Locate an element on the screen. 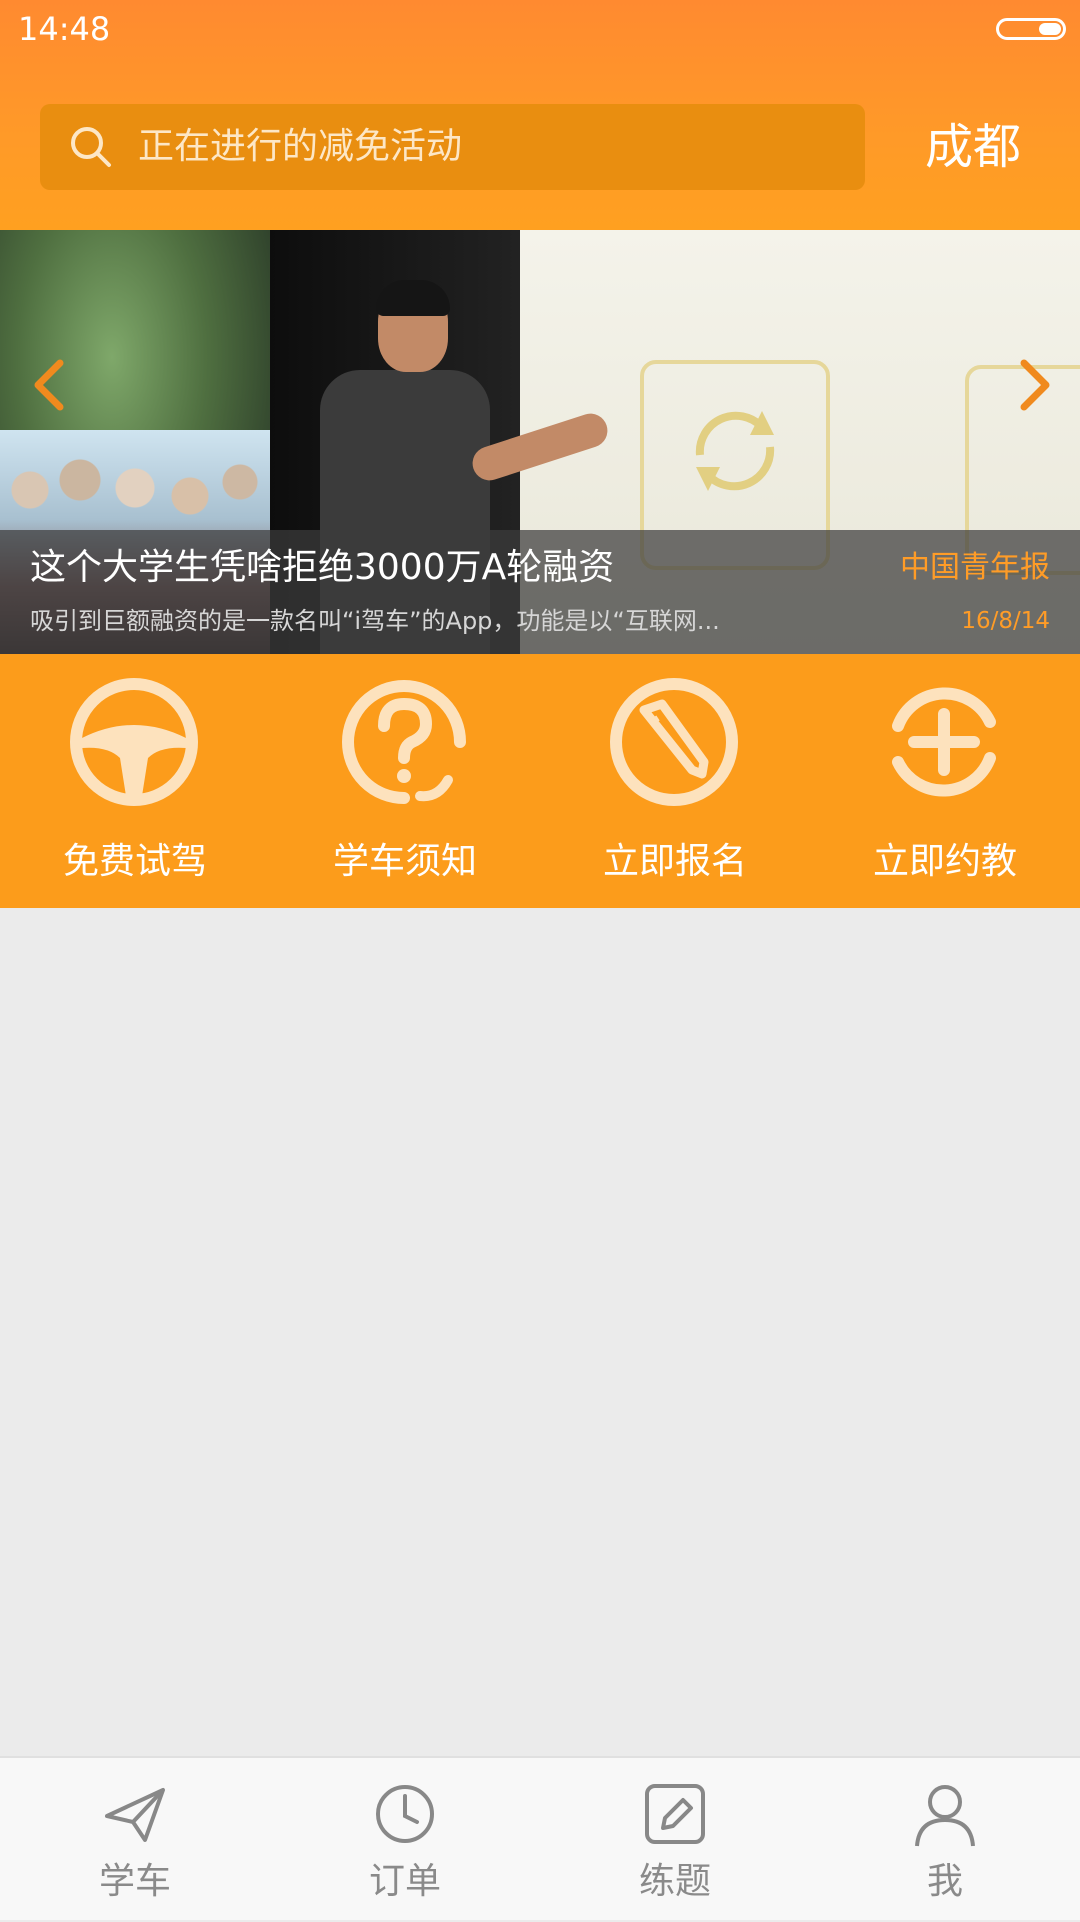 This screenshot has height=1922, width=1080. chevron-right-icon is located at coordinates (1036, 385).